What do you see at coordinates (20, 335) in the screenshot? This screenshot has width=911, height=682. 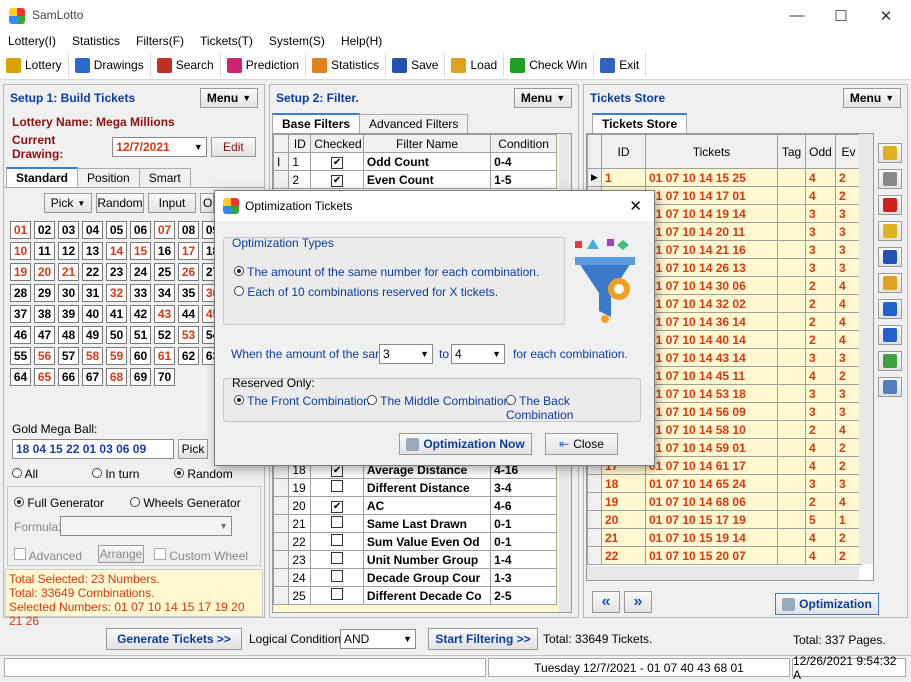 I see `number-46: 46` at bounding box center [20, 335].